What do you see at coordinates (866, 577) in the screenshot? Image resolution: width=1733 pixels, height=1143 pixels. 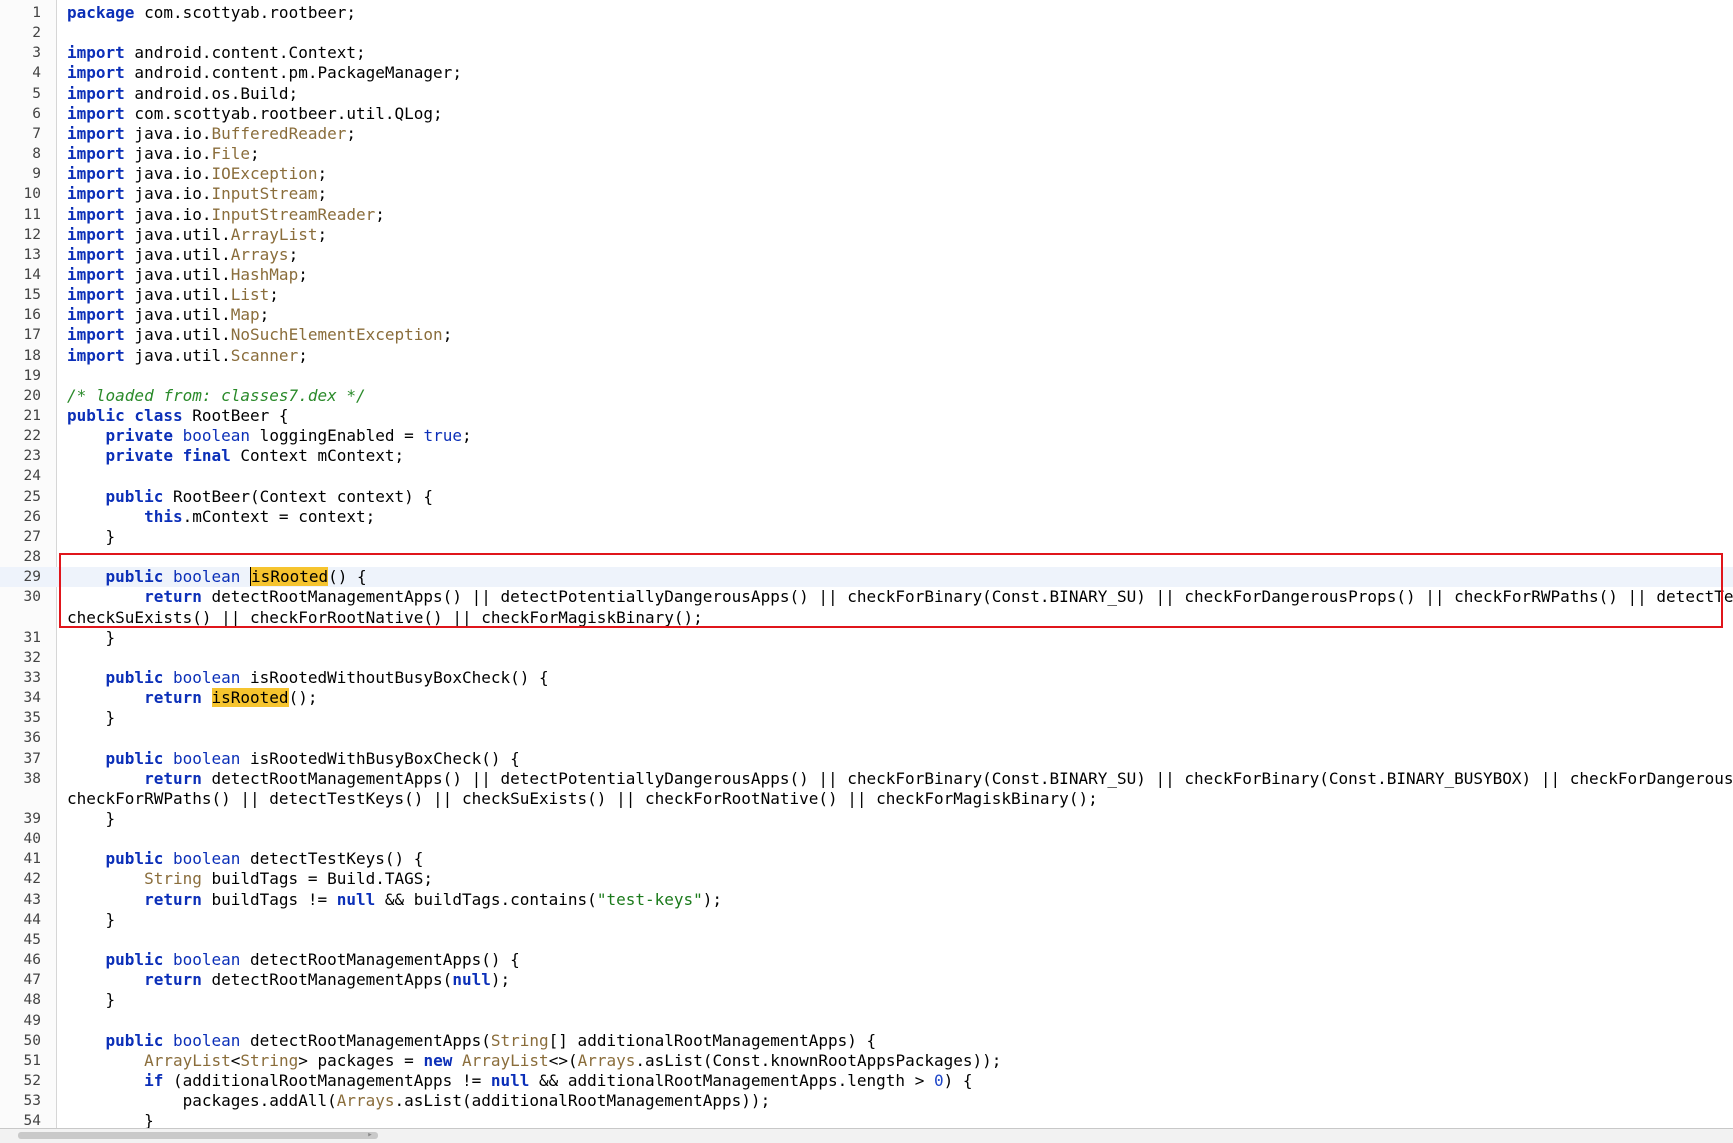 I see `code-line: 29 public boolean isRooted() {` at bounding box center [866, 577].